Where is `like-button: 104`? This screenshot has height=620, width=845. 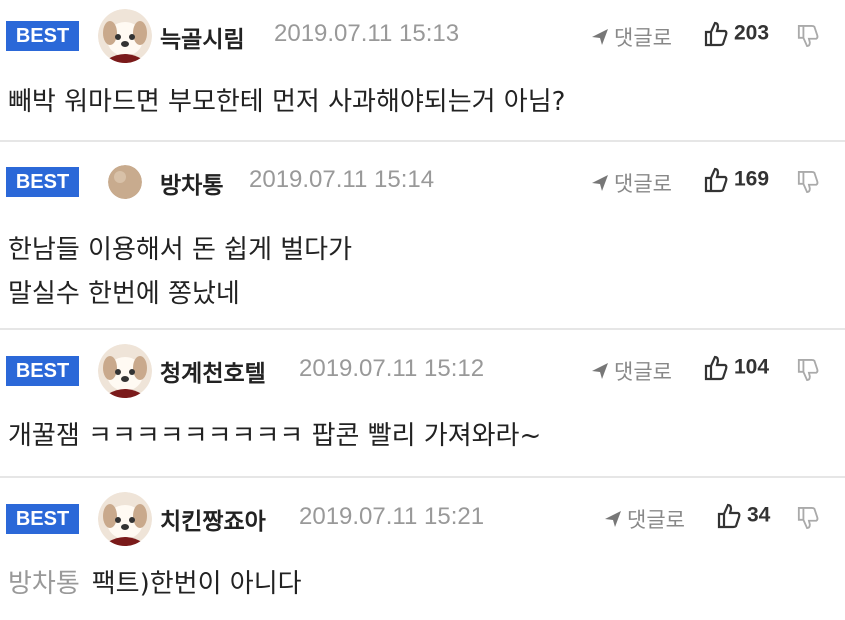 like-button: 104 is located at coordinates (736, 368).